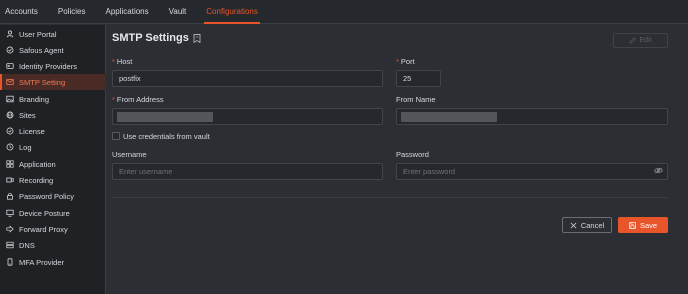 The height and width of the screenshot is (294, 688). Describe the element at coordinates (150, 38) in the screenshot. I see `page-title-text: SMTP Settings` at that location.